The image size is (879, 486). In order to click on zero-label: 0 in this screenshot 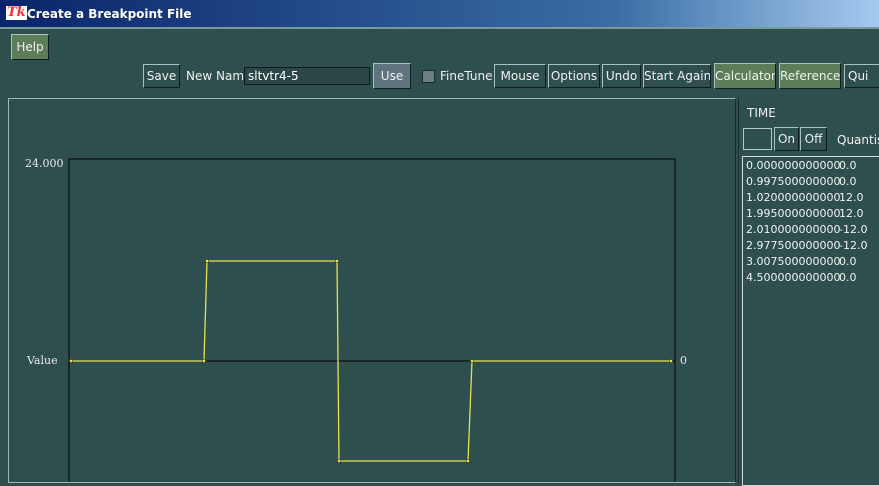, I will do `click(683, 360)`.